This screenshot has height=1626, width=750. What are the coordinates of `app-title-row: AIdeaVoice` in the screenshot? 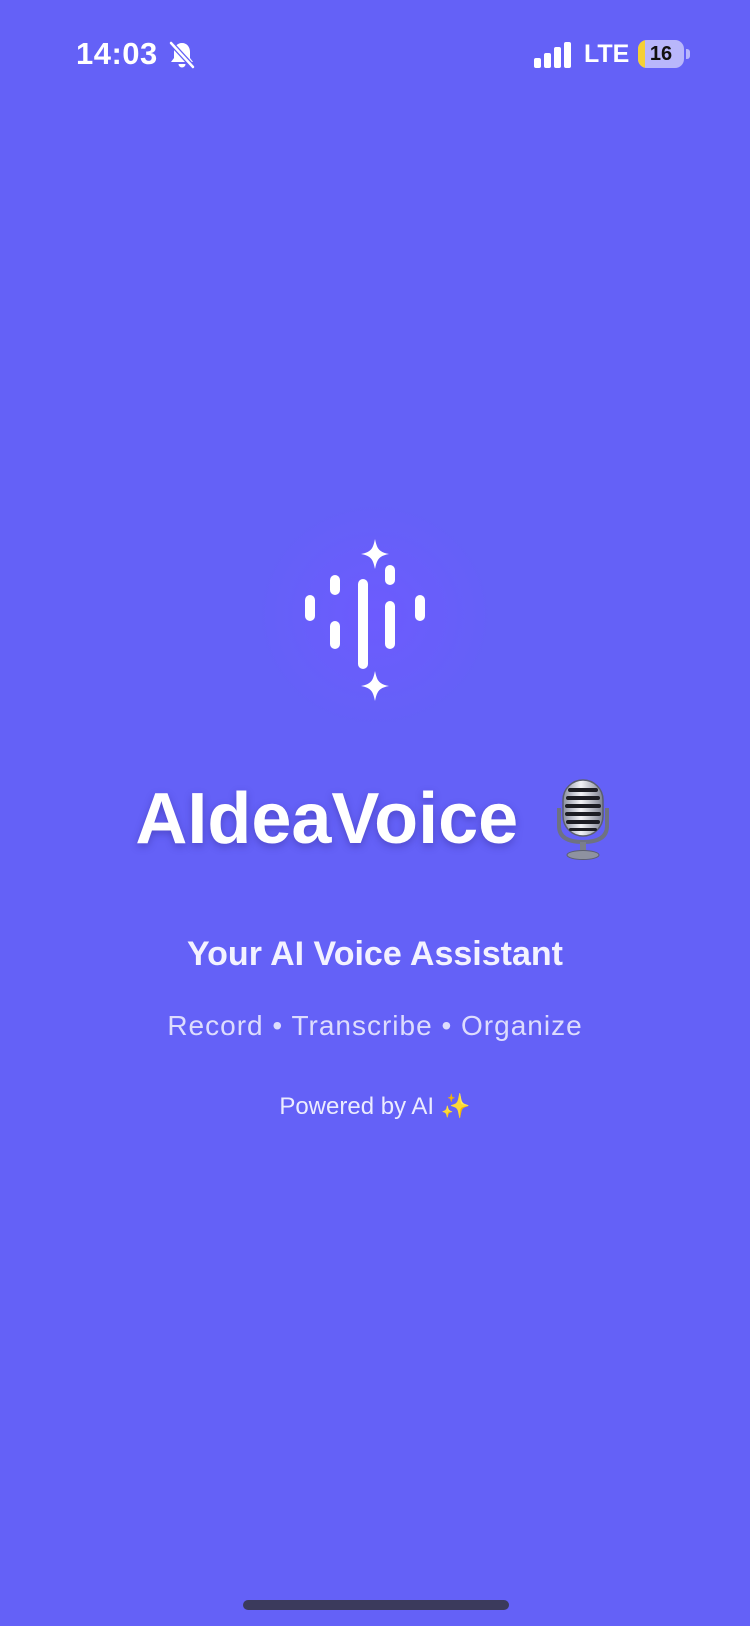 It's located at (375, 819).